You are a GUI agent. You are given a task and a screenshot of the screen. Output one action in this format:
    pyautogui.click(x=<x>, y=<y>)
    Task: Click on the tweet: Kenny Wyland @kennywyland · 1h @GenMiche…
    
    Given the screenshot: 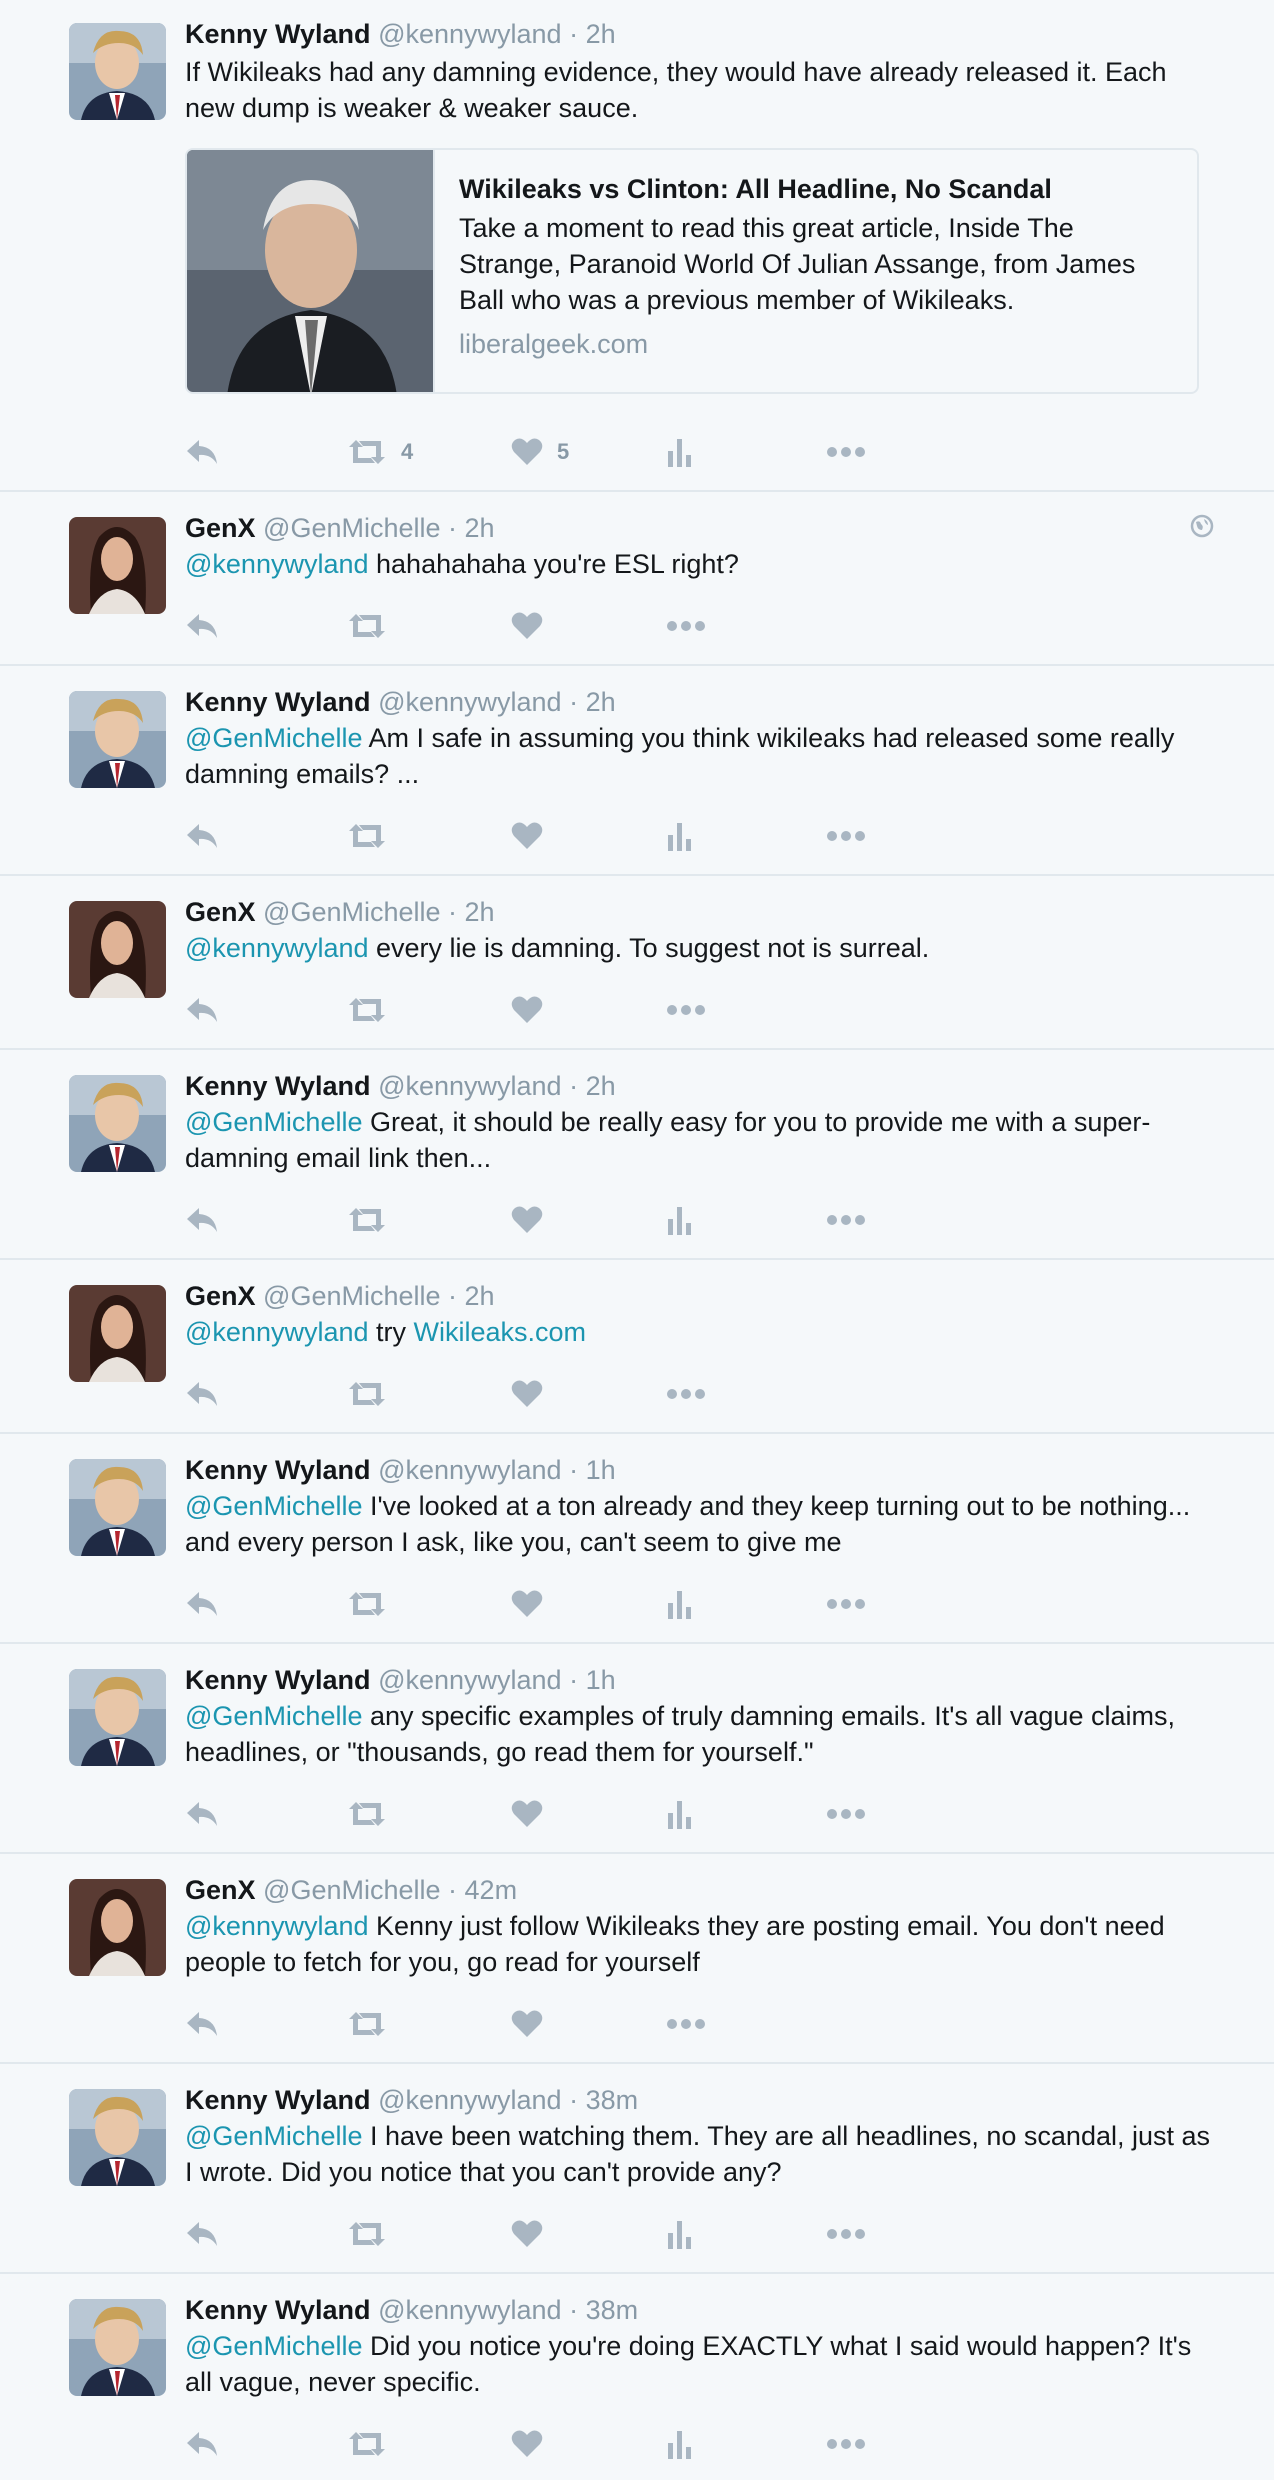 What is the action you would take?
    pyautogui.click(x=637, y=1749)
    